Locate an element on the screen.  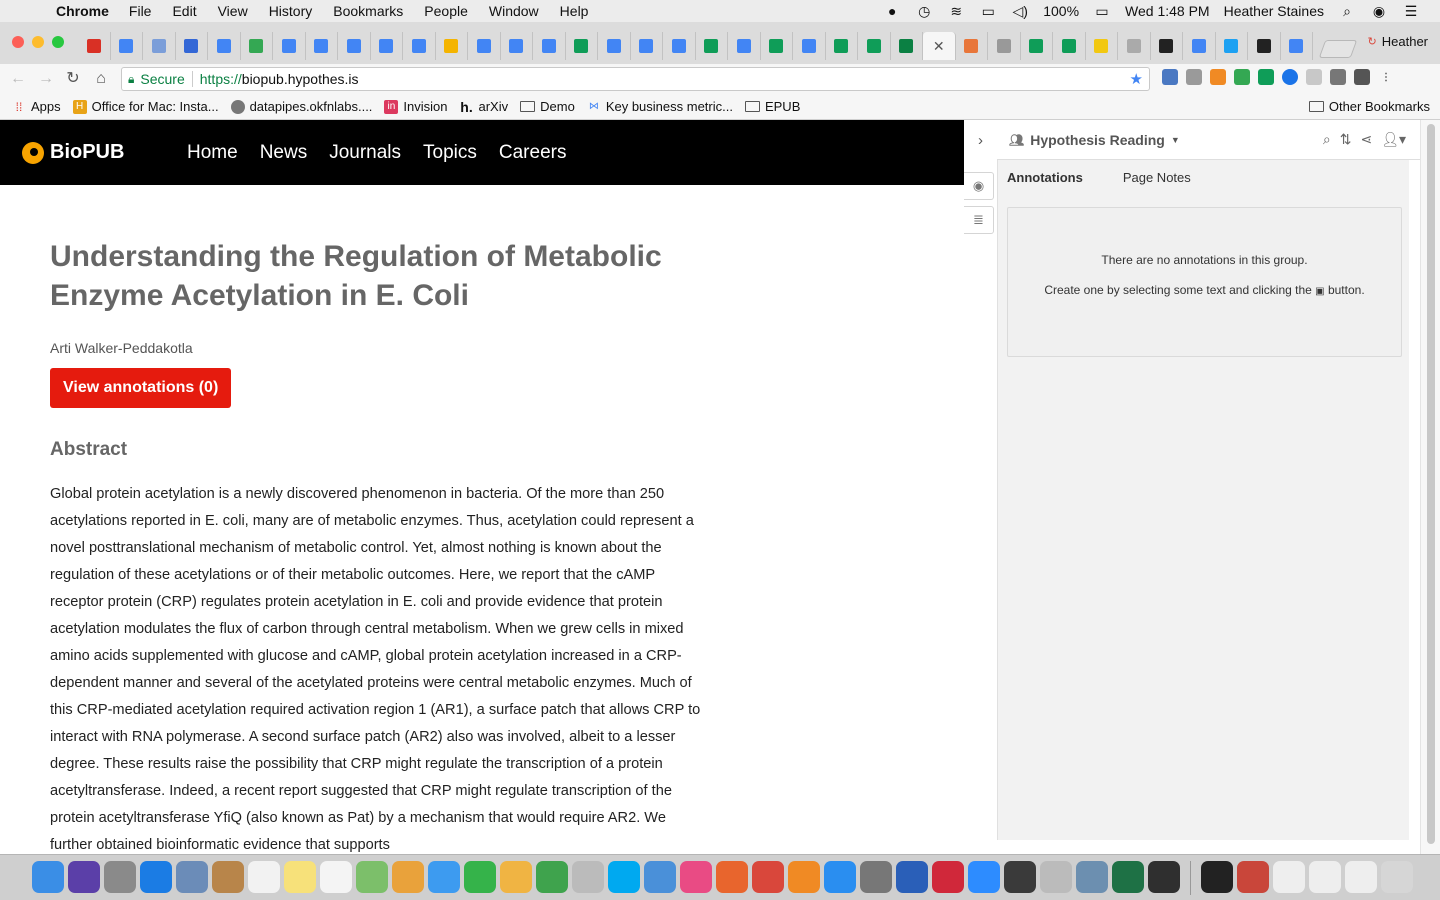
mail-icon is located at coordinates (1092, 877).